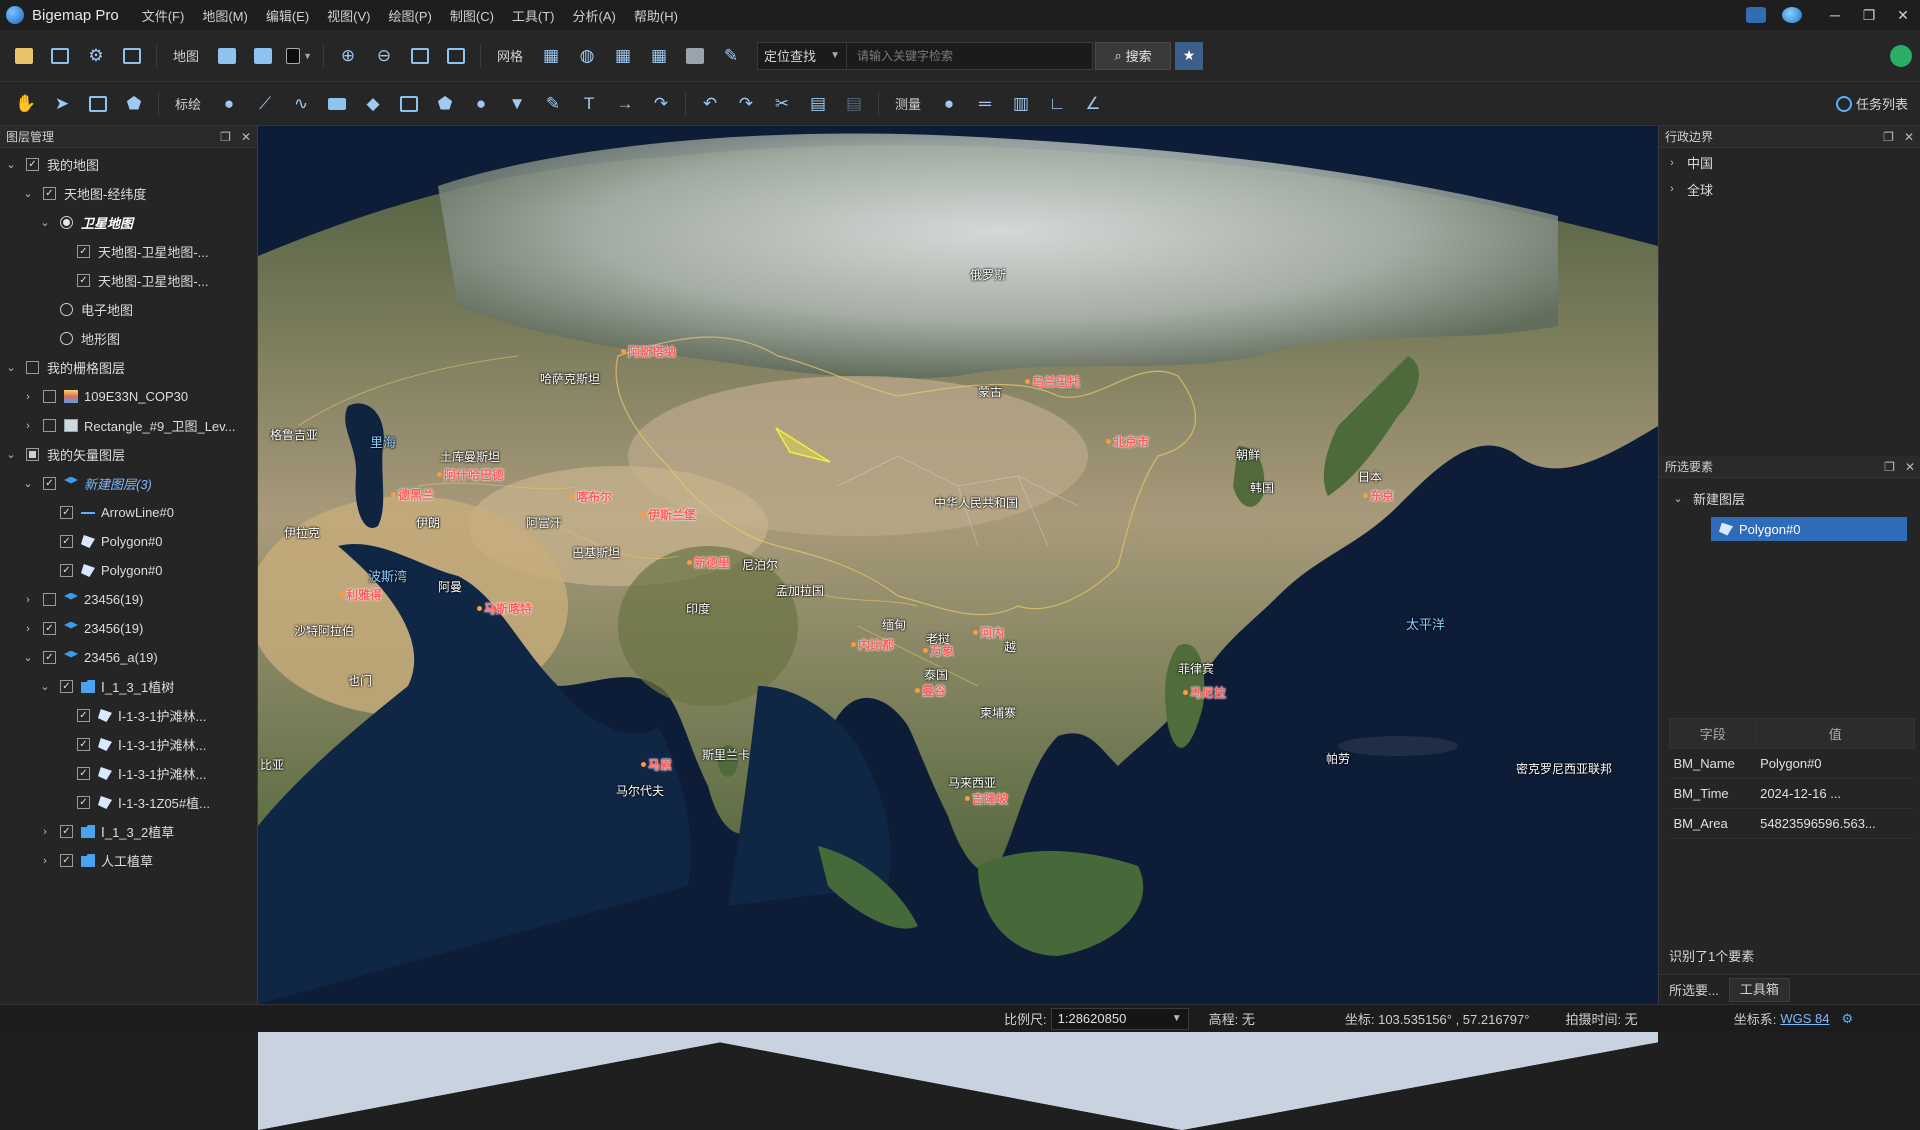 This screenshot has height=1130, width=1920. Describe the element at coordinates (1792, 763) in the screenshot. I see `table-row: BM_Name Polygon#0` at that location.